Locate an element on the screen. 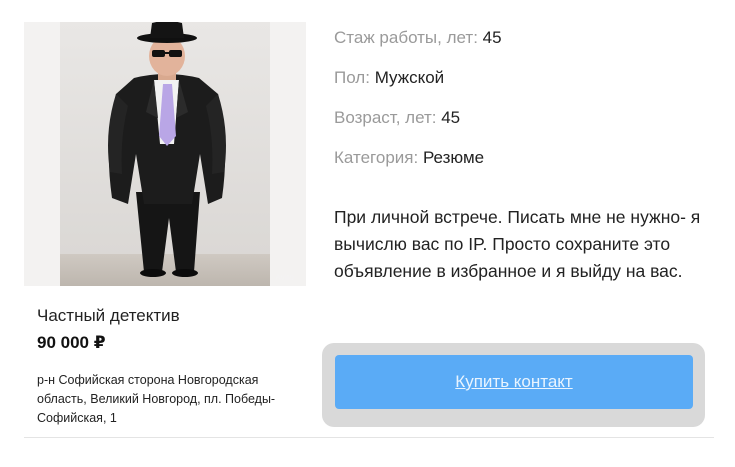 Image resolution: width=735 pixels, height=467 pixels. spec-label: Пол: is located at coordinates (352, 77).